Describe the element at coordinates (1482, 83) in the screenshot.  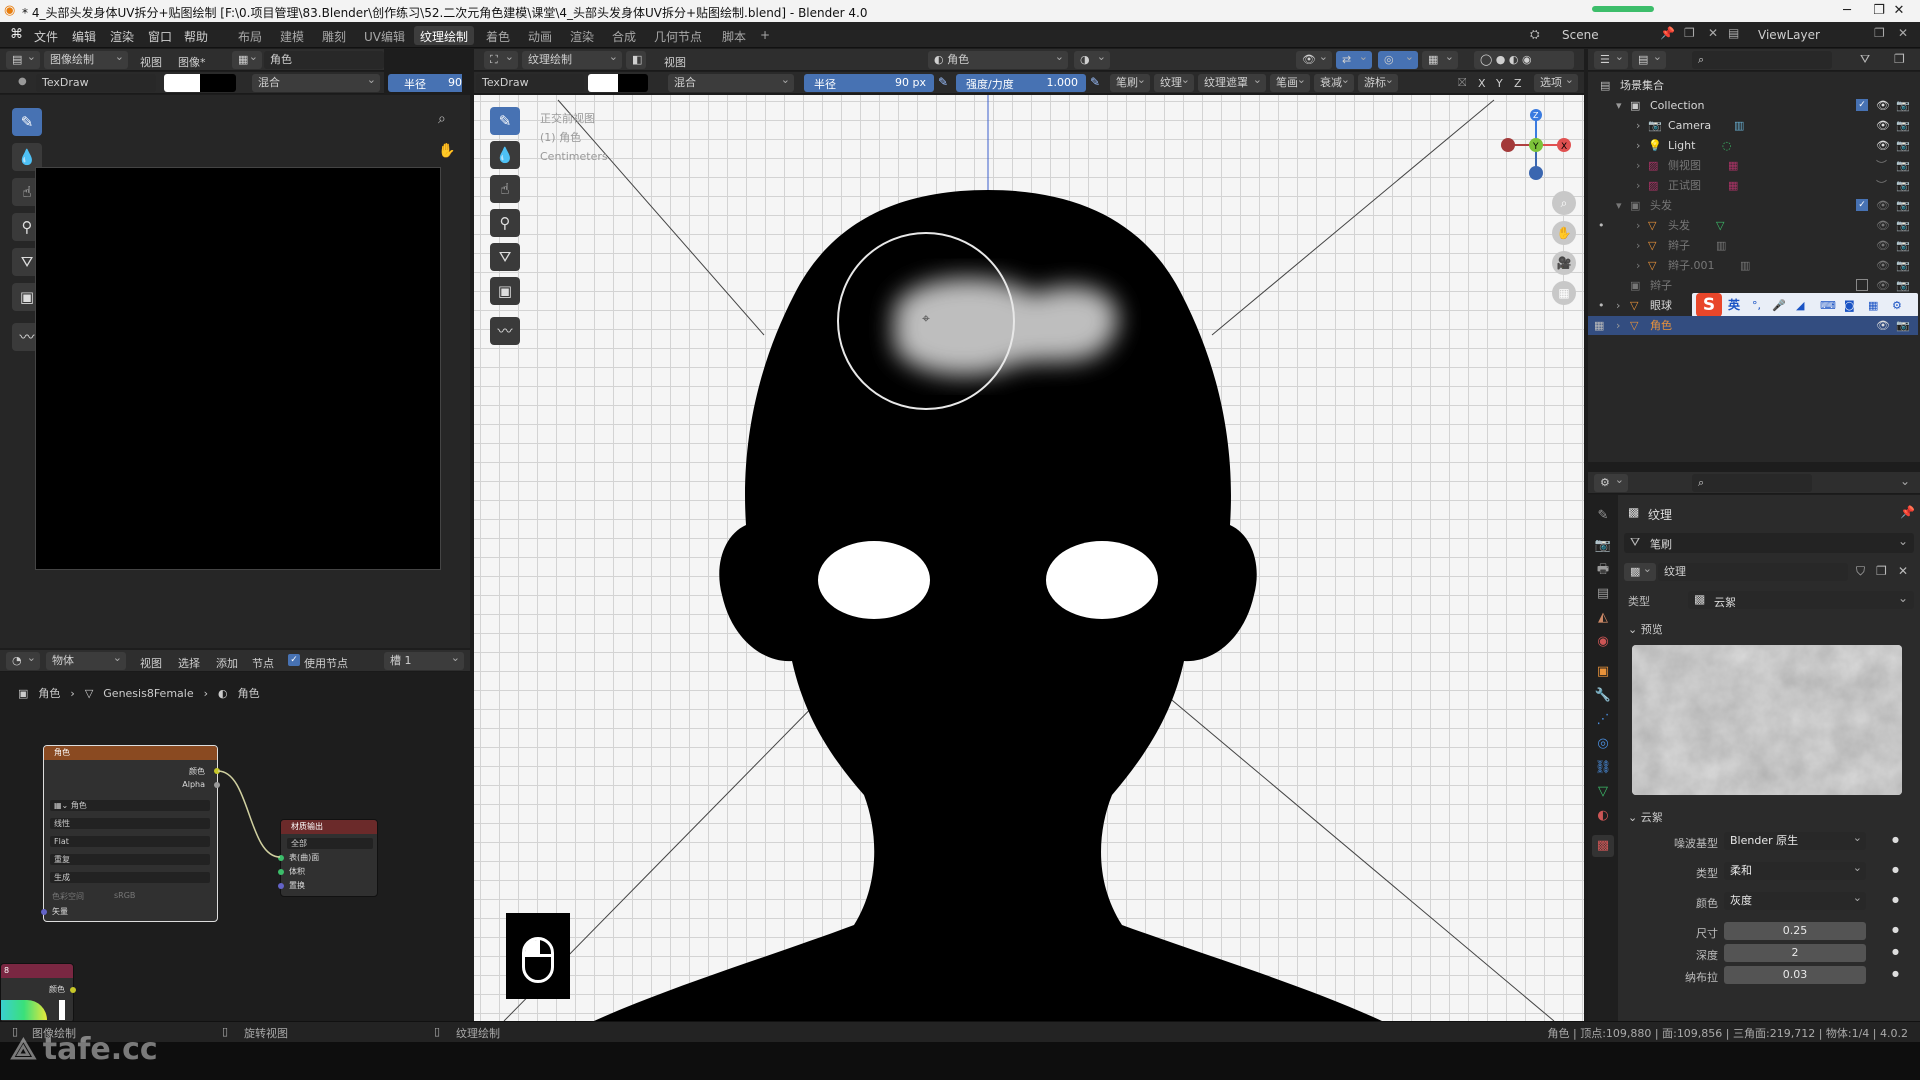
I see `mirror-x: X` at that location.